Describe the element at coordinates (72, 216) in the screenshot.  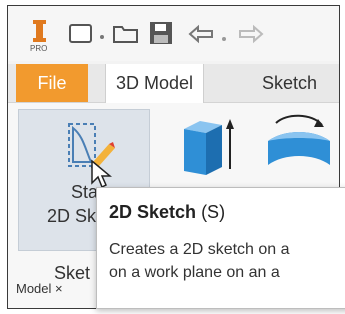
I see `start-sketch-label-line2: 2D Sk` at that location.